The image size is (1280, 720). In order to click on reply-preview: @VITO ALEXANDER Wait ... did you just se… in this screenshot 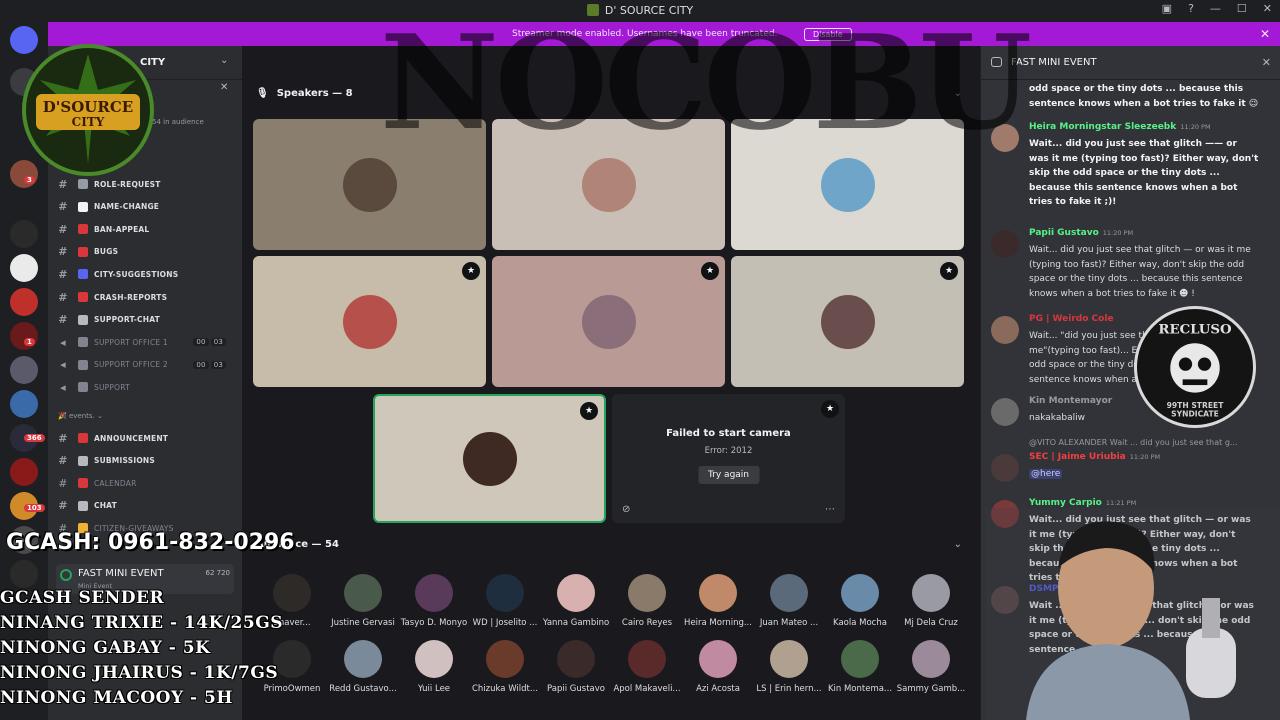, I will do `click(1149, 442)`.